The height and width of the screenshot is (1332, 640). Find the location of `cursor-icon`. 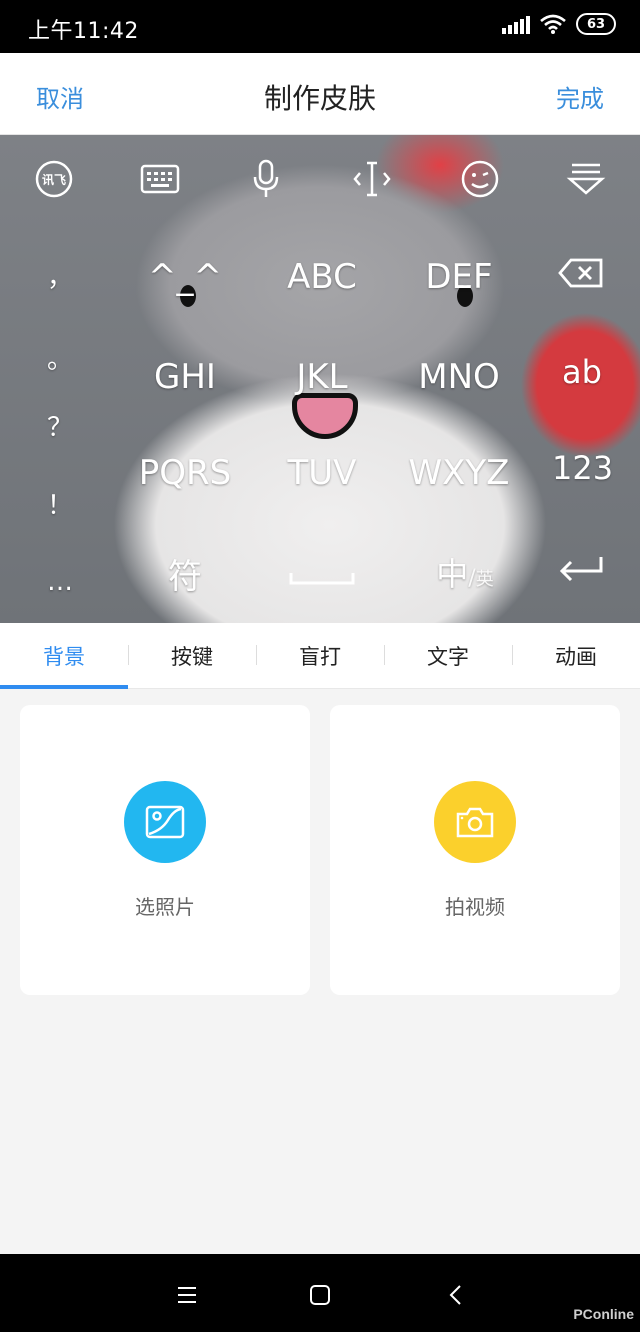

cursor-icon is located at coordinates (372, 179).